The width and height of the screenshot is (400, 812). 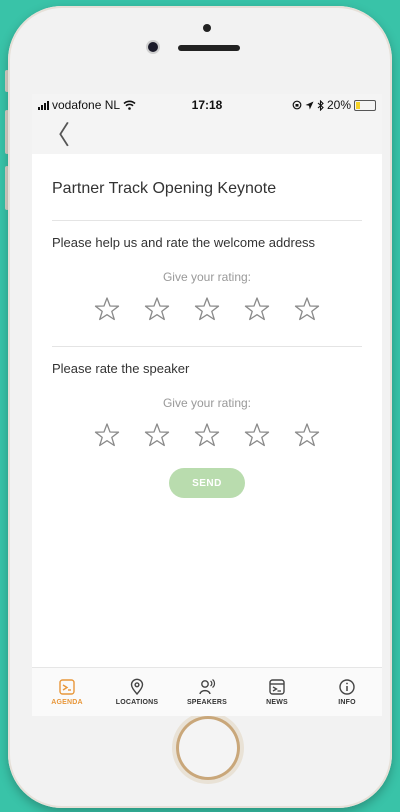 I want to click on tab-info: INFO, so click(x=347, y=692).